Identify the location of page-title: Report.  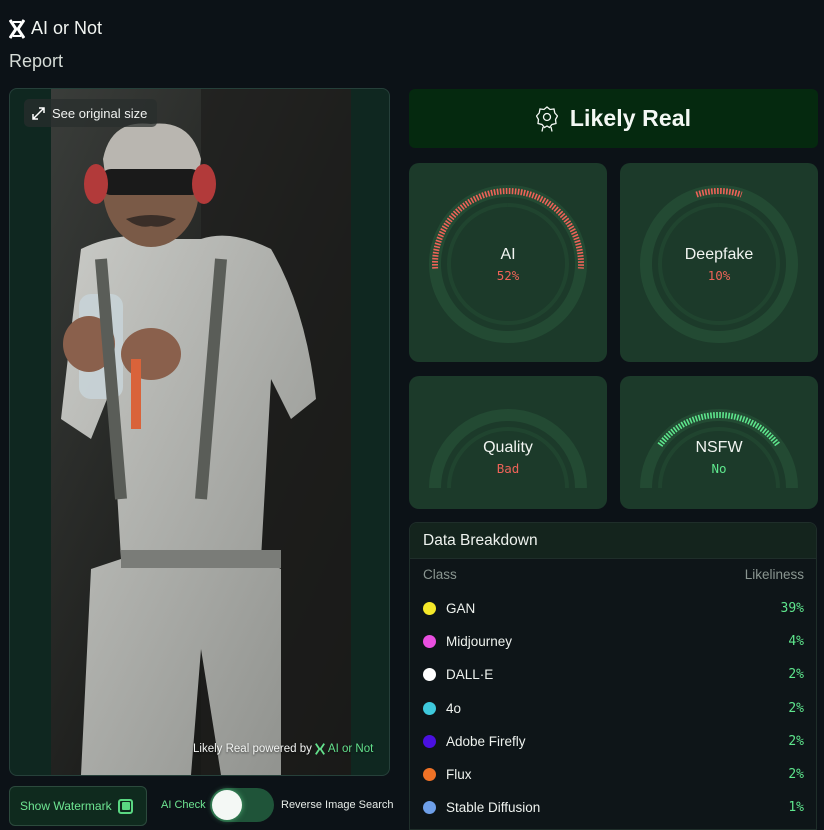
(36, 61).